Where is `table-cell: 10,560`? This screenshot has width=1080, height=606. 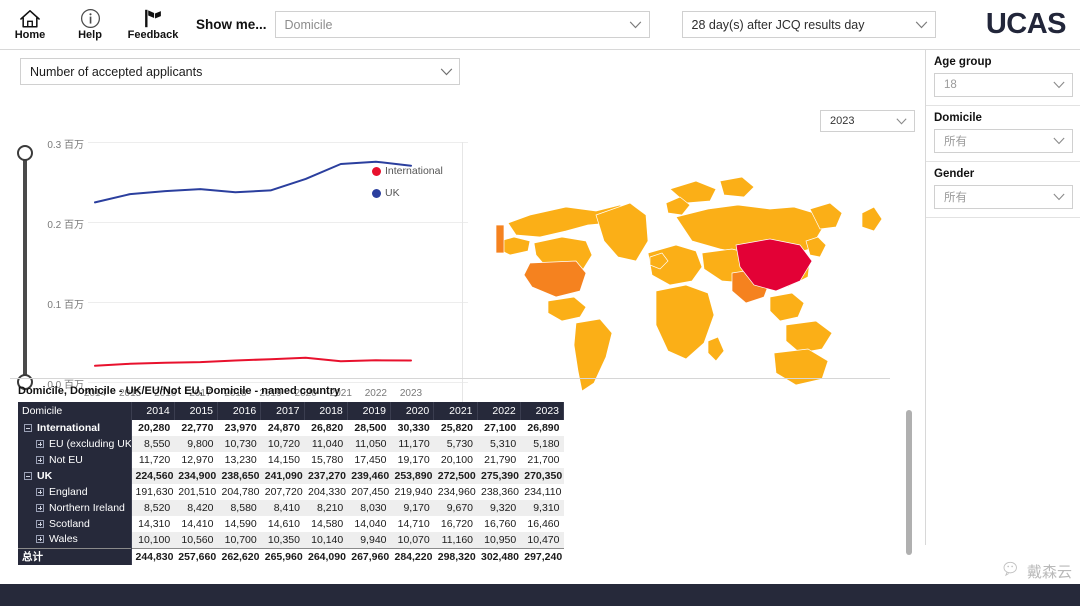
table-cell: 10,560 is located at coordinates (196, 540).